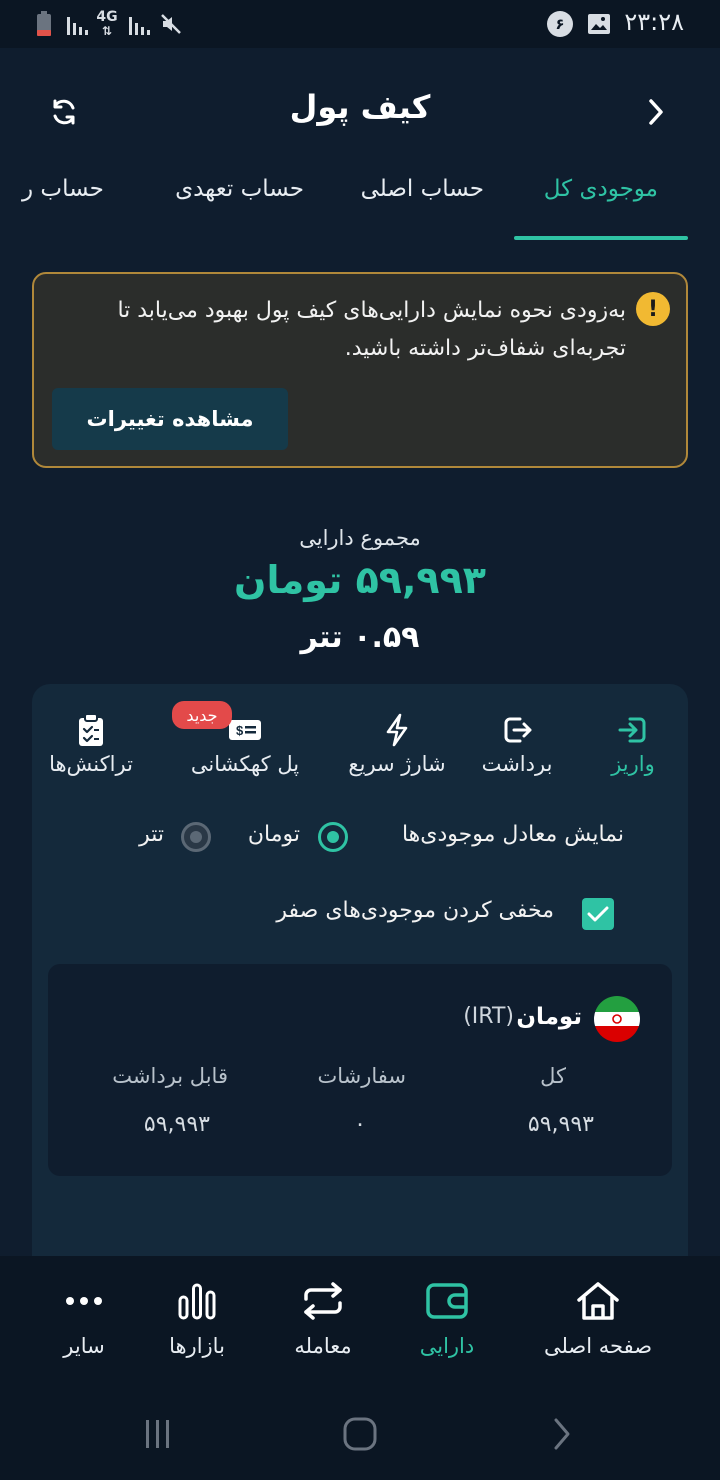 The height and width of the screenshot is (1480, 720). What do you see at coordinates (560, 24) in the screenshot?
I see `notification-count-icon: ۶` at bounding box center [560, 24].